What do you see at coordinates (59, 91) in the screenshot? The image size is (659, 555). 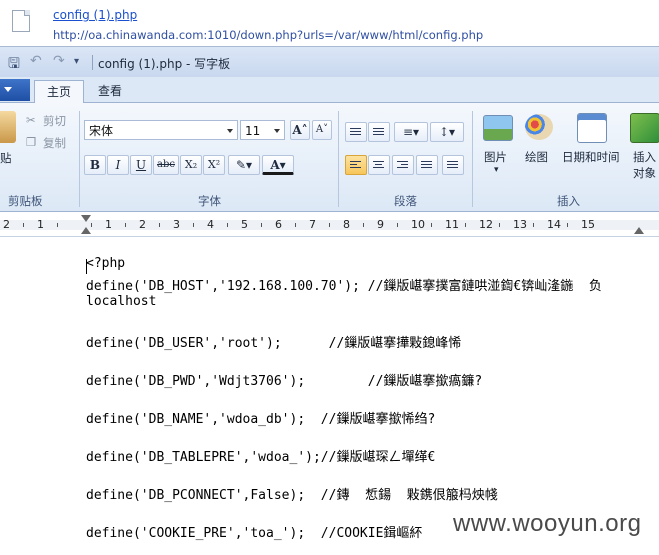 I see `tab-home: 主页` at bounding box center [59, 91].